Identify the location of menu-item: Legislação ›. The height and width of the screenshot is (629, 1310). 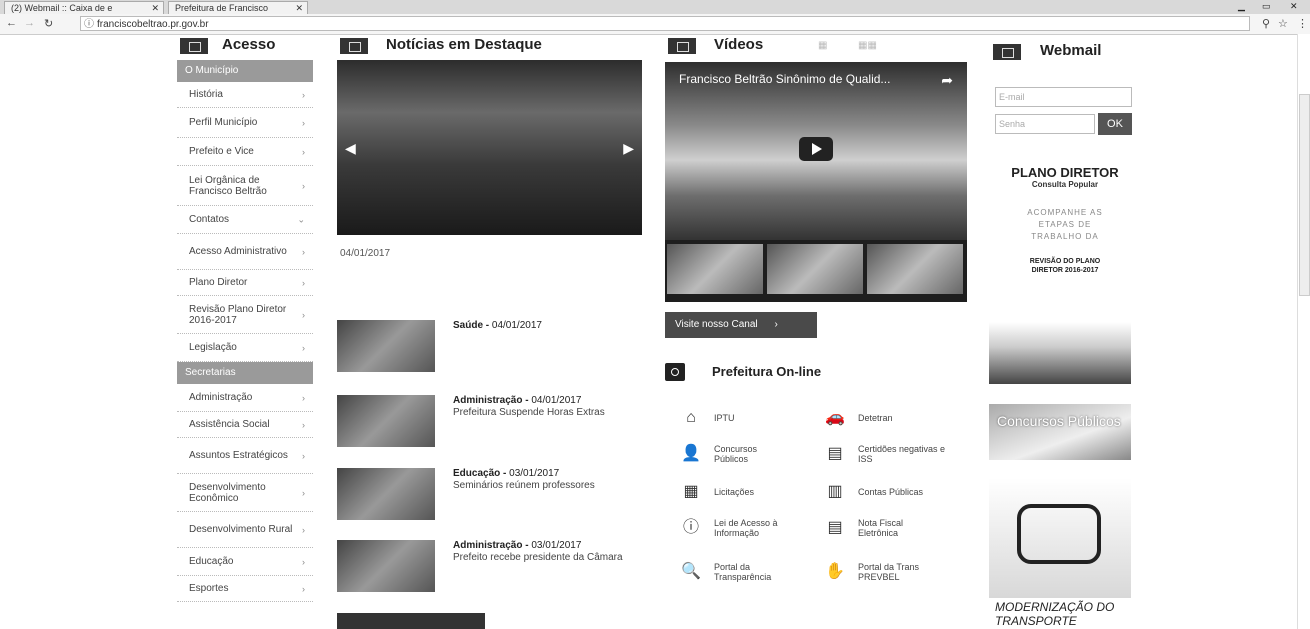
(245, 348).